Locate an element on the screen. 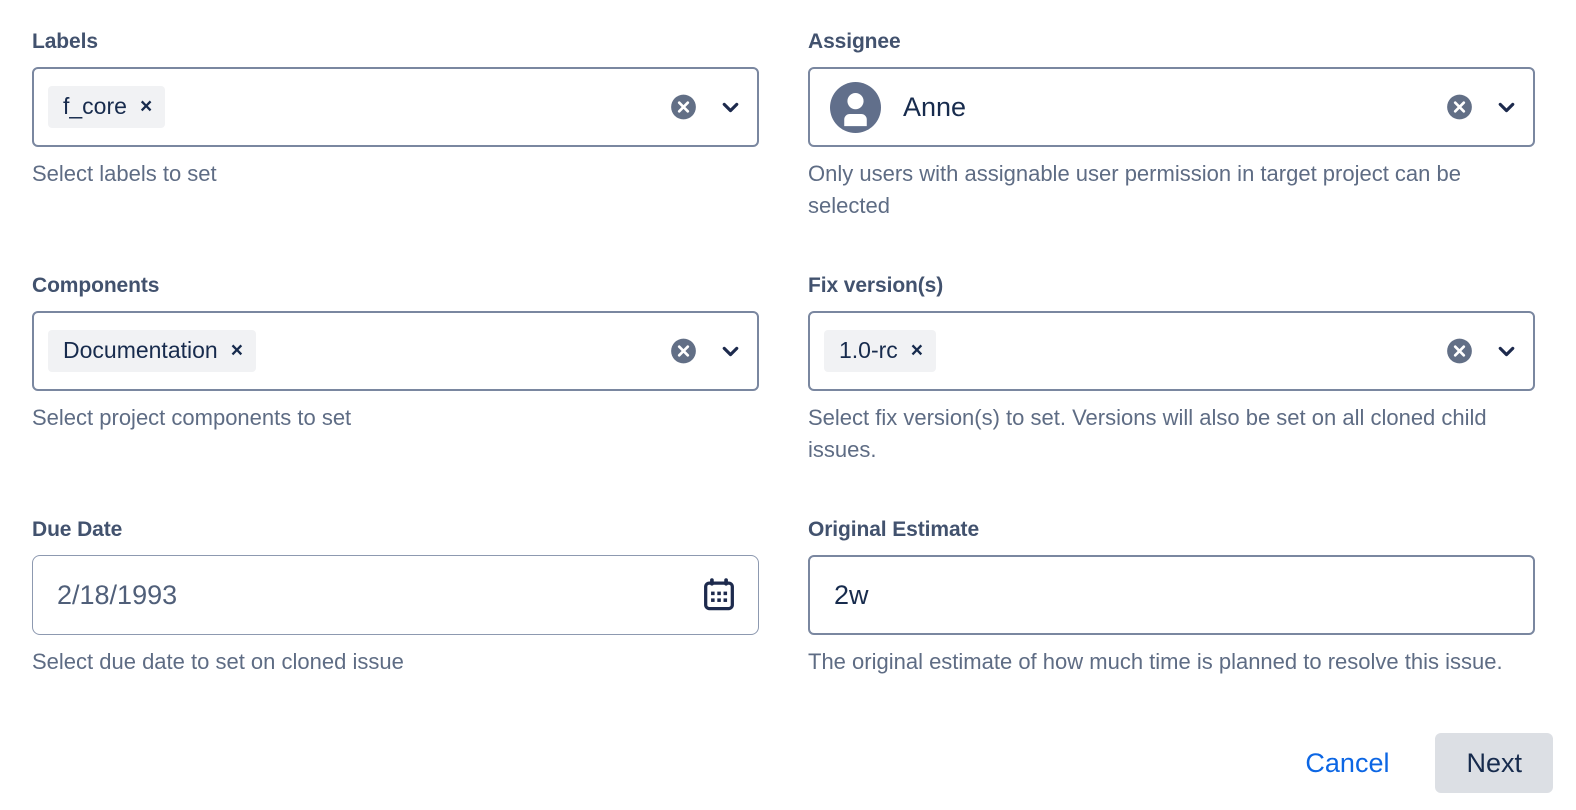 Image resolution: width=1576 pixels, height=810 pixels. fix-versions-select: 1.0-rc × is located at coordinates (1171, 351).